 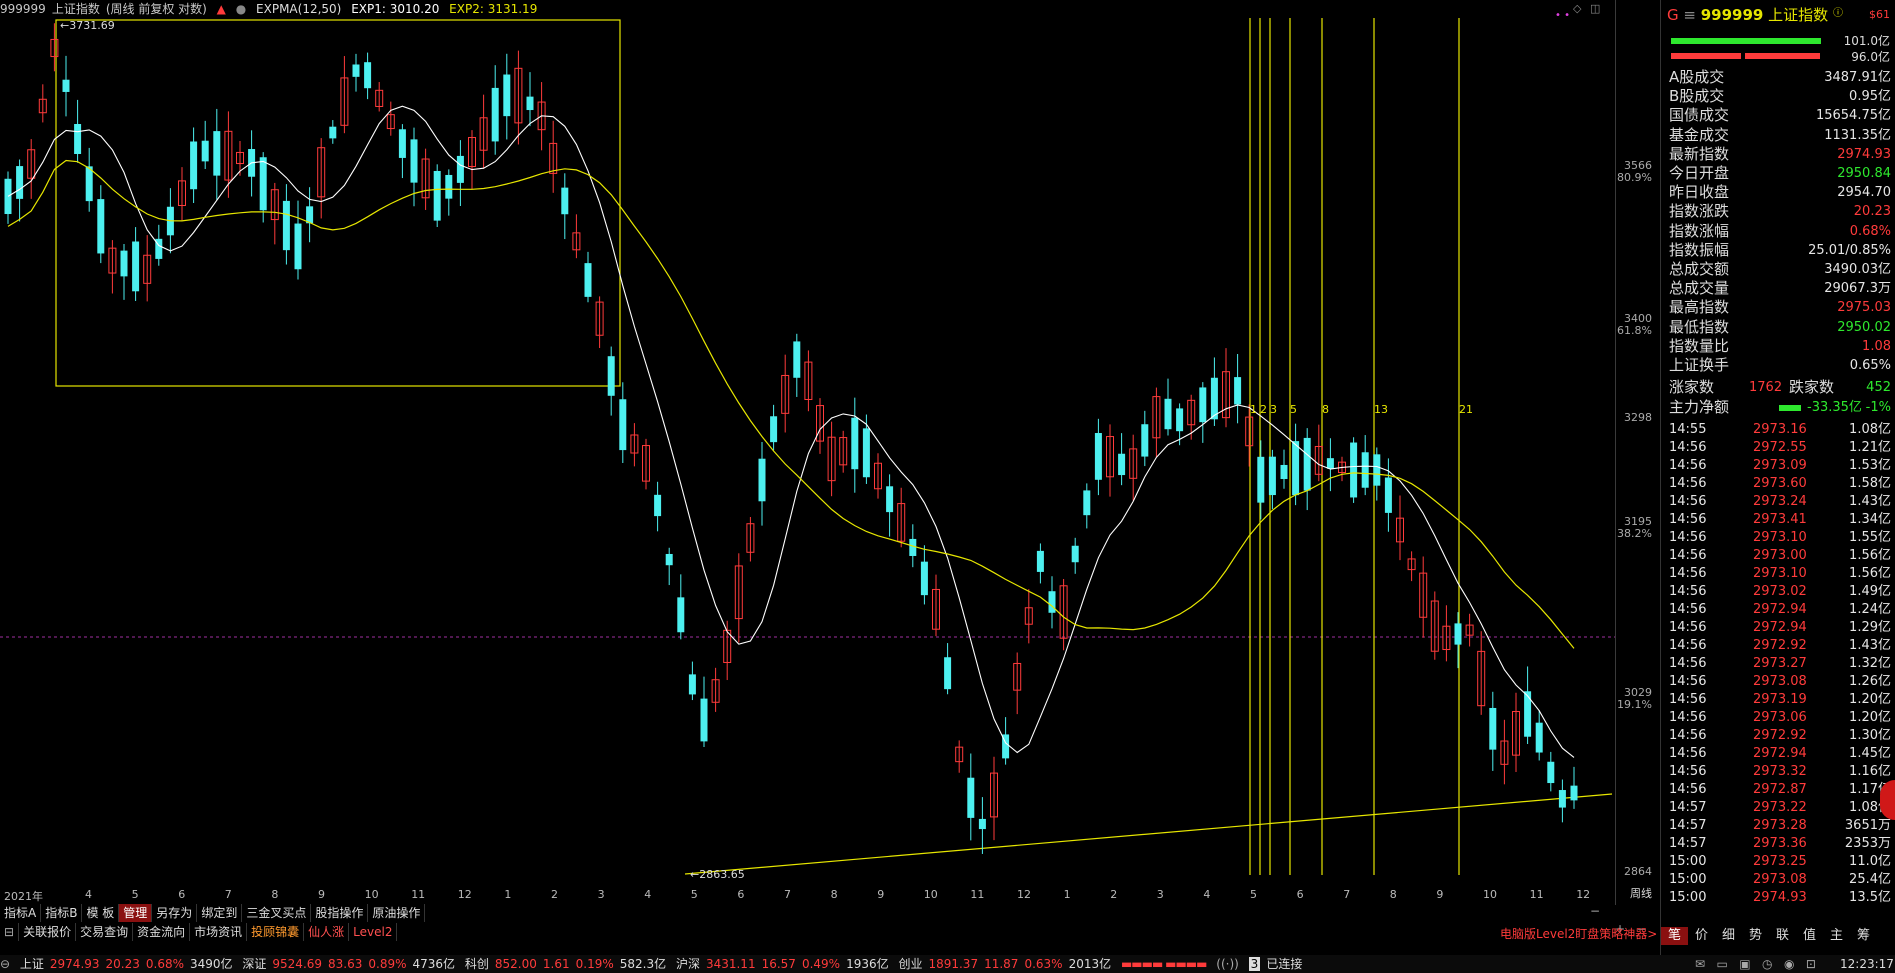 I want to click on tab-trend: 势, so click(x=1755, y=936).